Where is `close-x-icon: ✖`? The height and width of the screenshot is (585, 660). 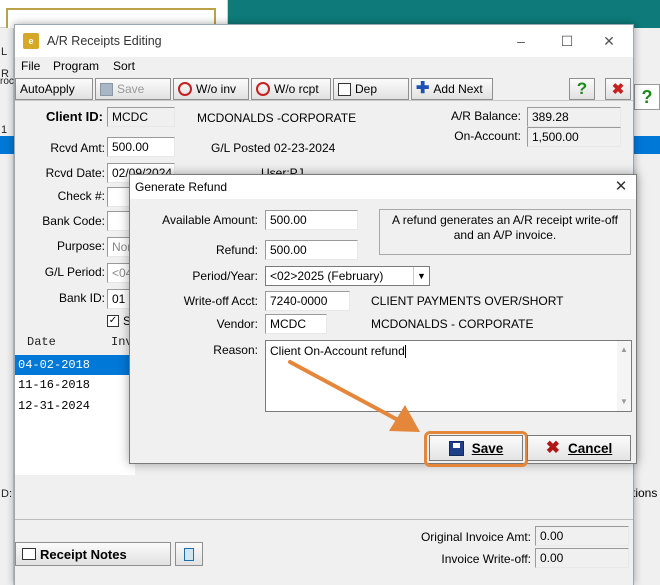
close-x-icon: ✖ is located at coordinates (618, 89).